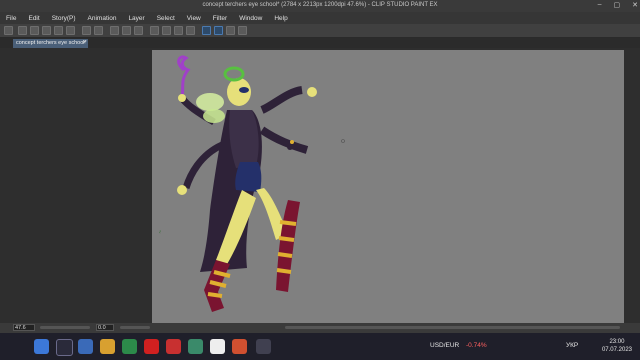 The image size is (640, 360). Describe the element at coordinates (617, 342) in the screenshot. I see `clock-time: 23:00` at that location.